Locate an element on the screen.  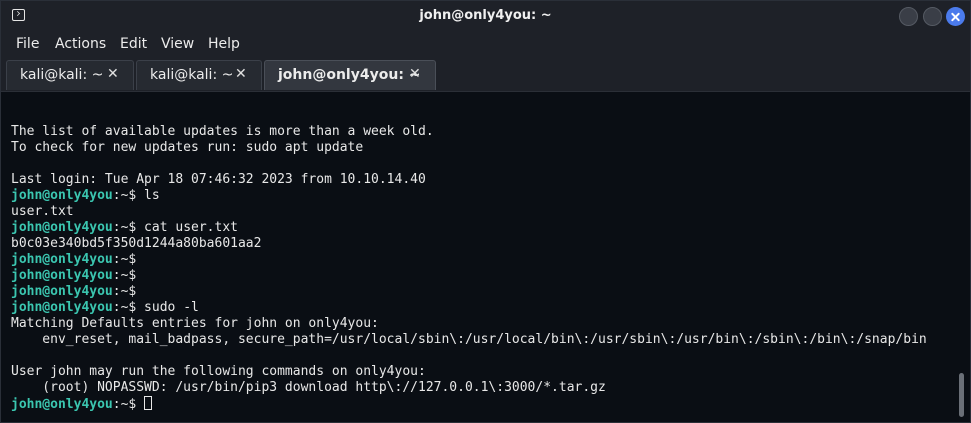
tab-kali-1: kali@kali: ~ ✕ is located at coordinates (70, 75).